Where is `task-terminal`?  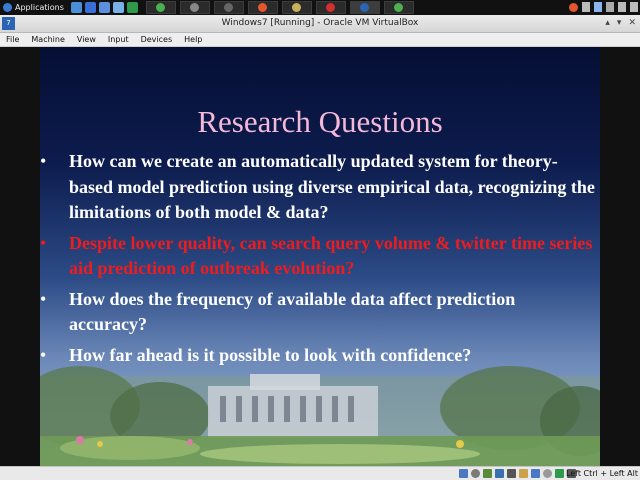
task-terminal is located at coordinates (228, 7).